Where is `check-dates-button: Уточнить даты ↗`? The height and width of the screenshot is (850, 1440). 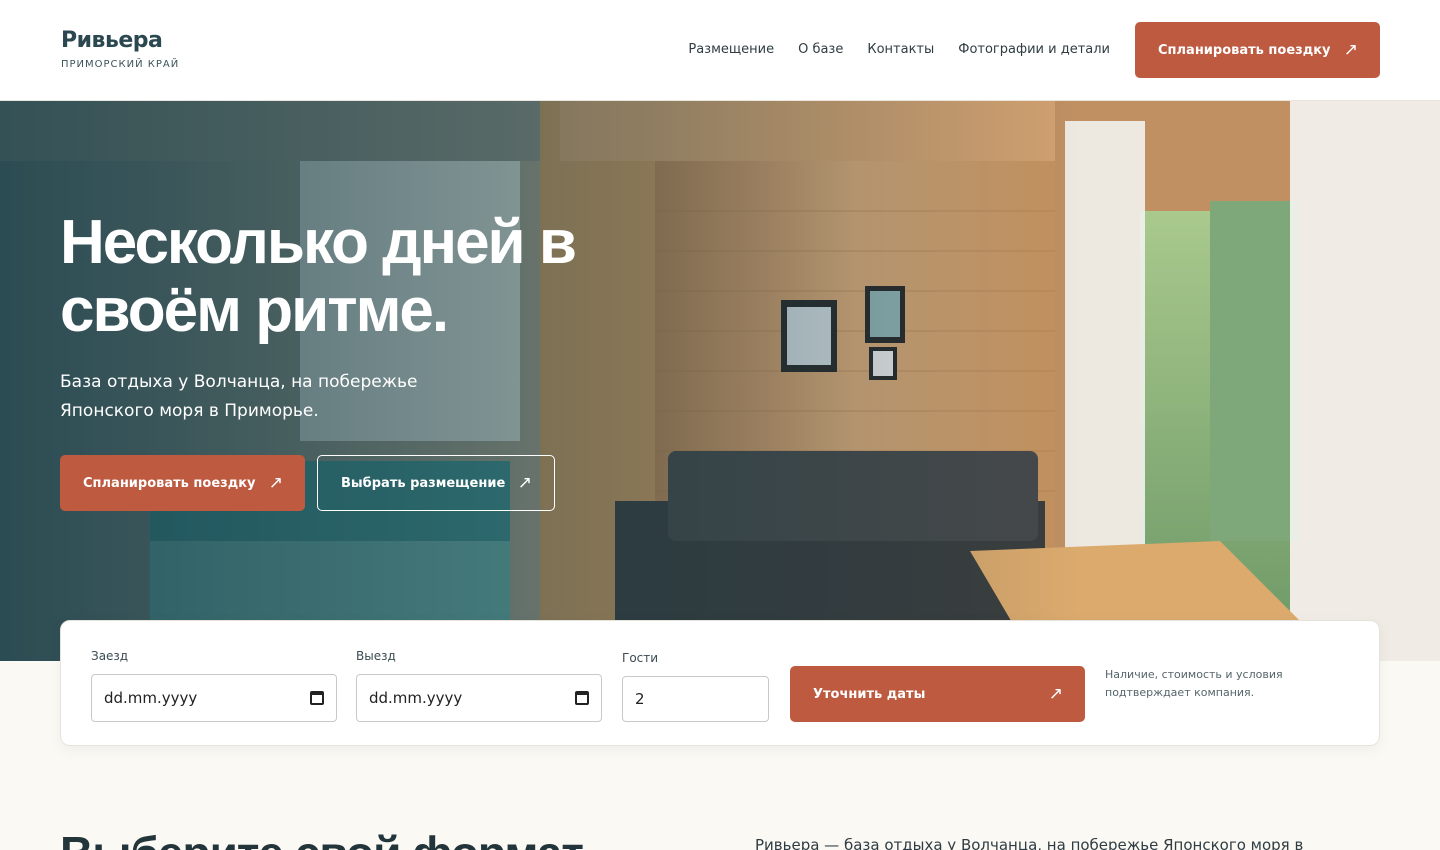 check-dates-button: Уточнить даты ↗ is located at coordinates (937, 694).